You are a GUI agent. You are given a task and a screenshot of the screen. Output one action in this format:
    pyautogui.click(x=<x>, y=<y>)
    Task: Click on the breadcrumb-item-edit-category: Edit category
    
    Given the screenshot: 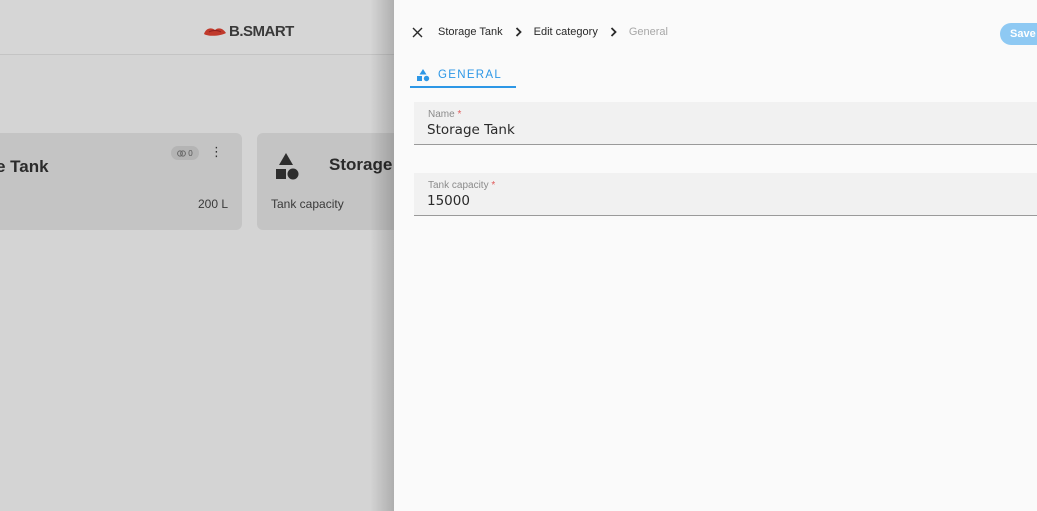 What is the action you would take?
    pyautogui.click(x=566, y=32)
    